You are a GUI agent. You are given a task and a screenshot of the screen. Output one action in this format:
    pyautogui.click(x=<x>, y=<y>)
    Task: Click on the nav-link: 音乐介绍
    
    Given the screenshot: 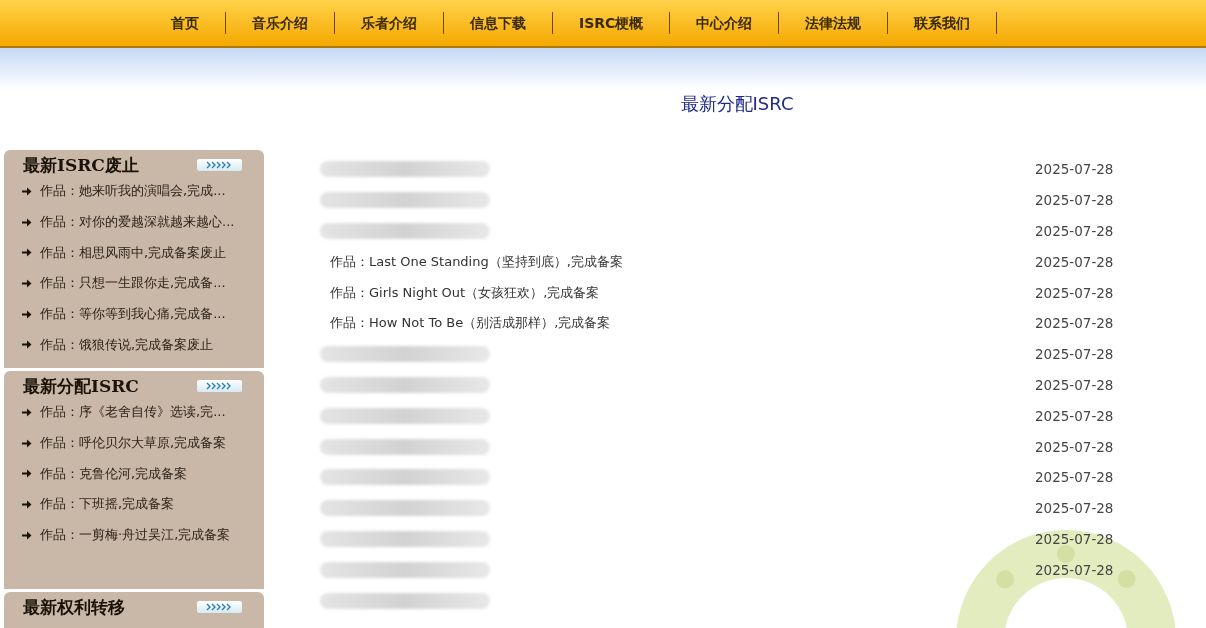 What is the action you would take?
    pyautogui.click(x=280, y=23)
    